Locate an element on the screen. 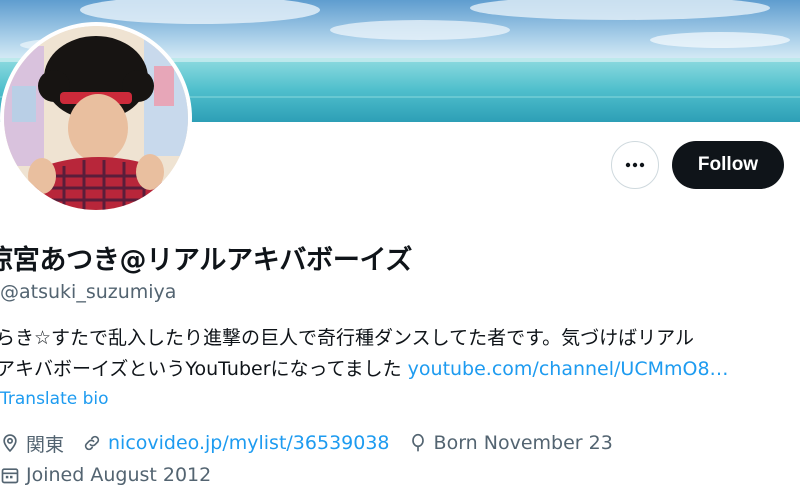 The image size is (800, 496). more-horizontal-icon is located at coordinates (635, 165).